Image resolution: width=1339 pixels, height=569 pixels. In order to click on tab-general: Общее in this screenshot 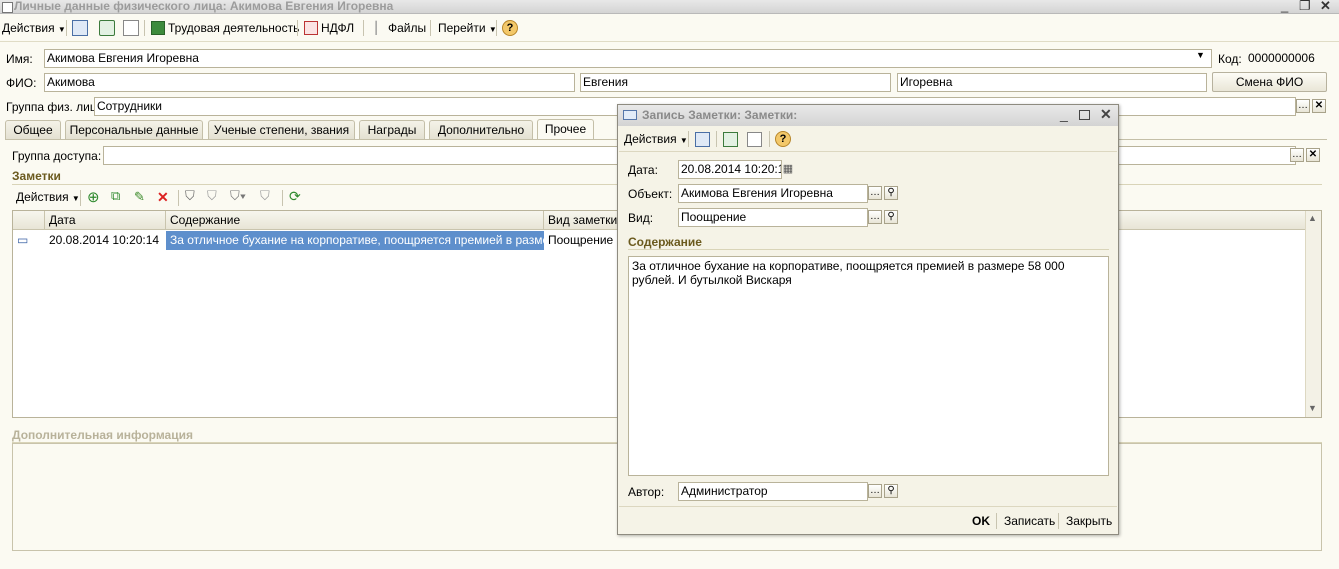, I will do `click(33, 129)`.